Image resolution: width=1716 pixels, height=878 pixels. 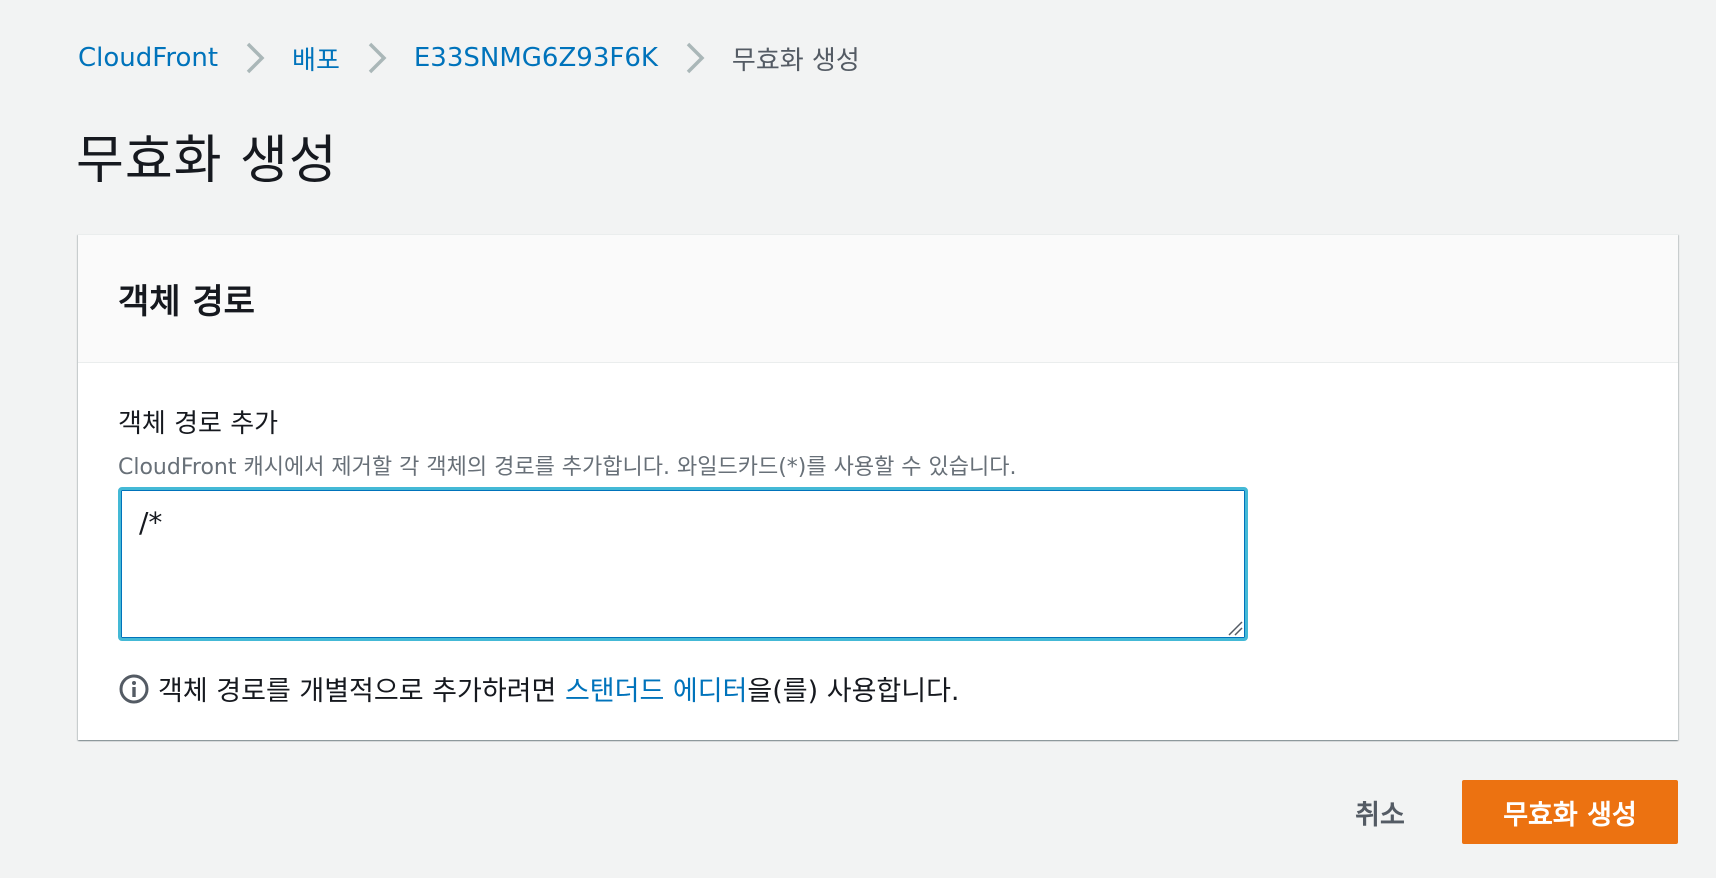 I want to click on breadcrumb-item-distribution-id: E33SNMG6Z93F6K, so click(x=536, y=58).